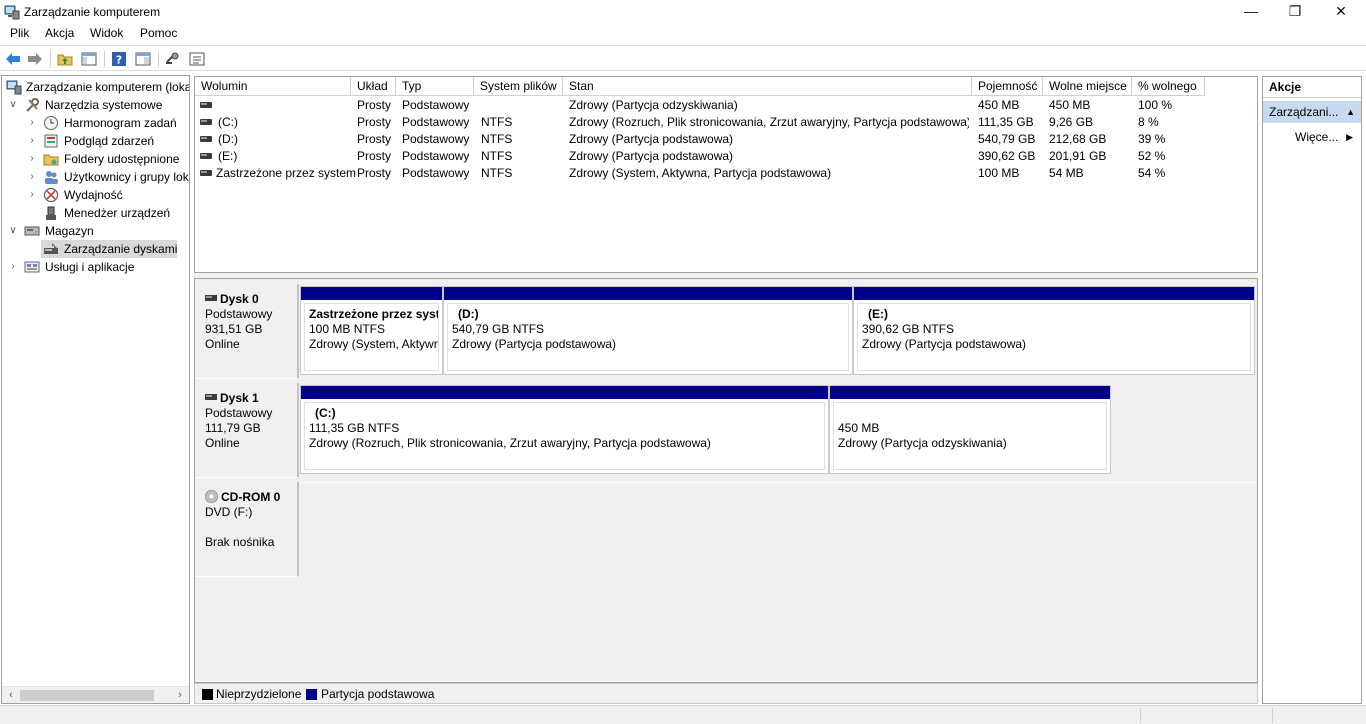  What do you see at coordinates (1295, 12) in the screenshot?
I see `restore-button: ❐` at bounding box center [1295, 12].